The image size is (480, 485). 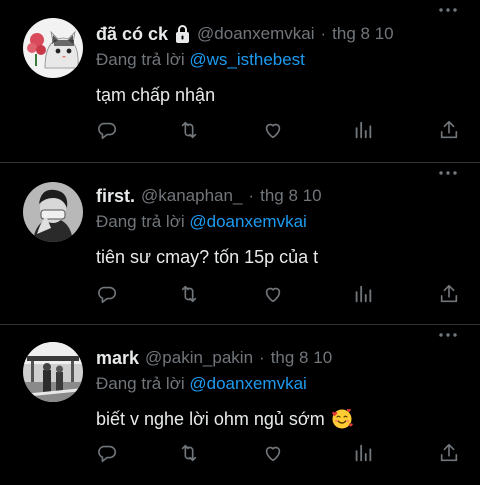 I want to click on tweet-text-body: biết v nghe lời ohm ngủ sớm, so click(x=210, y=418).